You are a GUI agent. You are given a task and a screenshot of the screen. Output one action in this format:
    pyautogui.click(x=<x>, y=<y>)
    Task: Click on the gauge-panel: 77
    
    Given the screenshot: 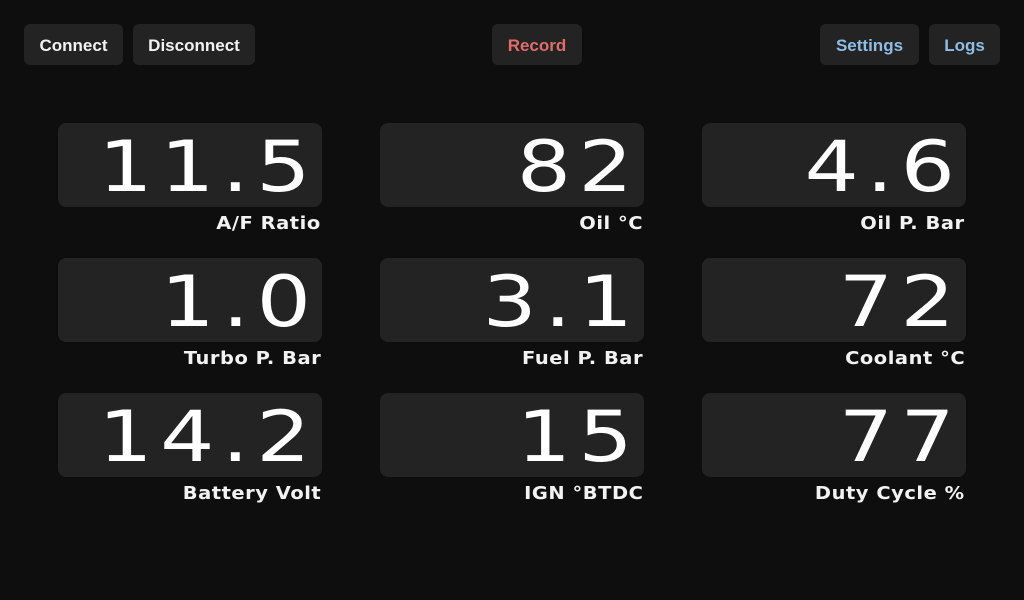 What is the action you would take?
    pyautogui.click(x=834, y=435)
    